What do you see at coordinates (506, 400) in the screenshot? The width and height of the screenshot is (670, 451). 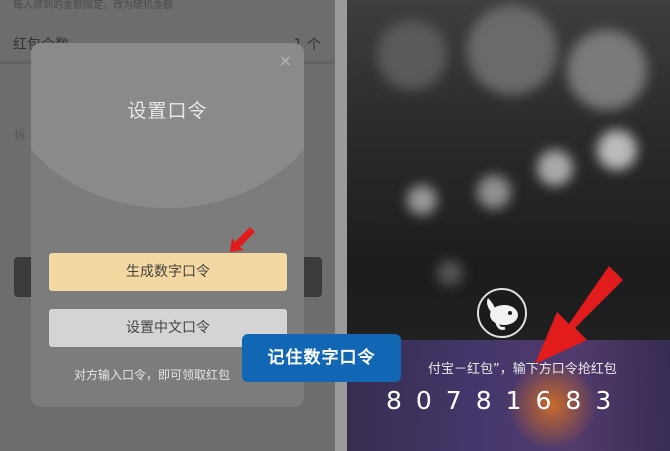 I see `number-password-code: 80781683` at bounding box center [506, 400].